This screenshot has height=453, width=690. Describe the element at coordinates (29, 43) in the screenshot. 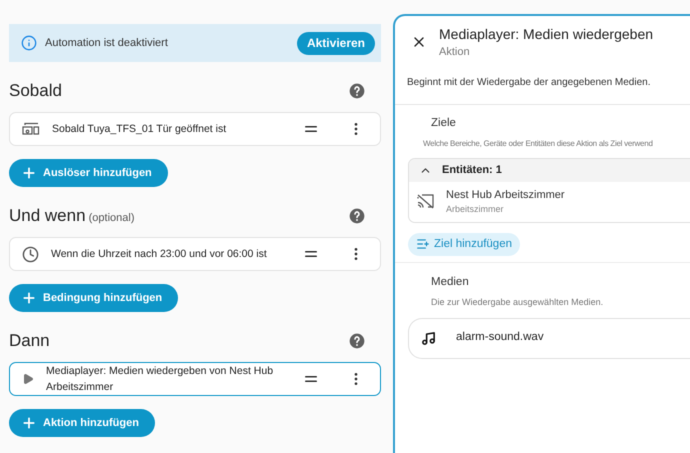

I see `info-icon` at that location.